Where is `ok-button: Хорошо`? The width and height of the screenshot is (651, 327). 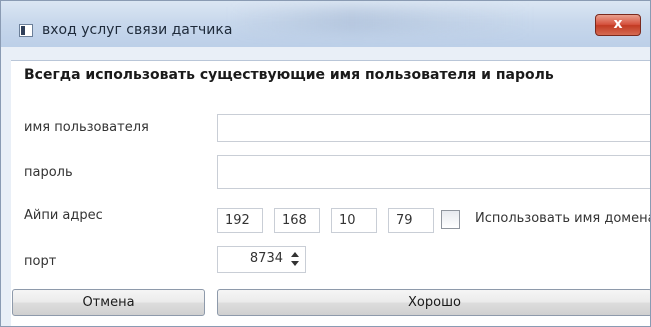 ok-button: Хорошо is located at coordinates (433, 302).